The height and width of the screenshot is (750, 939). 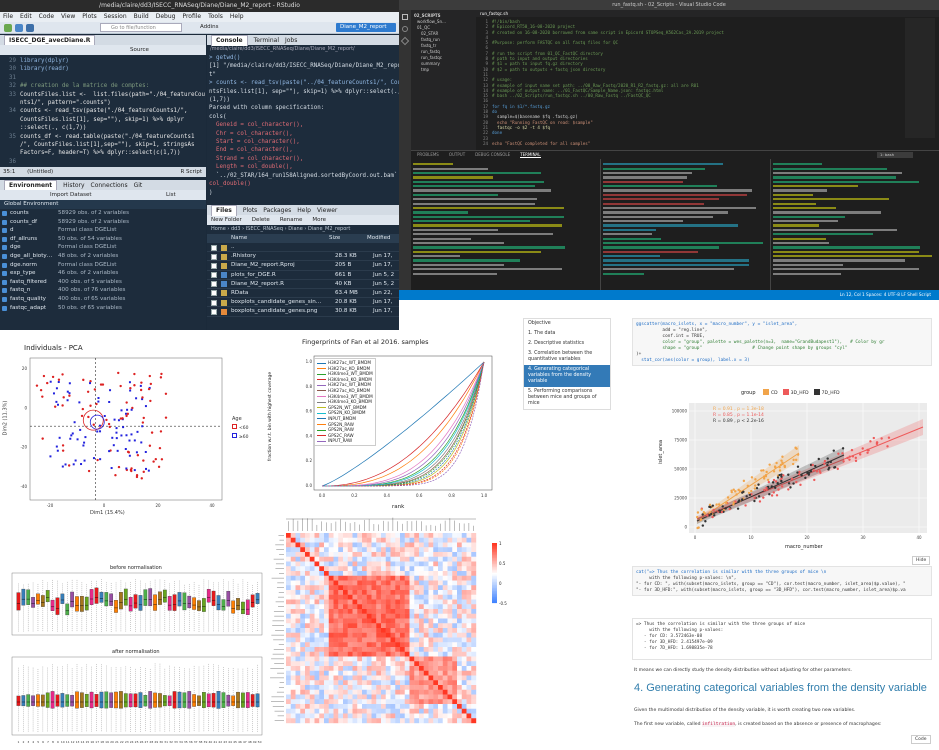 What do you see at coordinates (409, 303) in the screenshot?
I see `git-branch: master` at bounding box center [409, 303].